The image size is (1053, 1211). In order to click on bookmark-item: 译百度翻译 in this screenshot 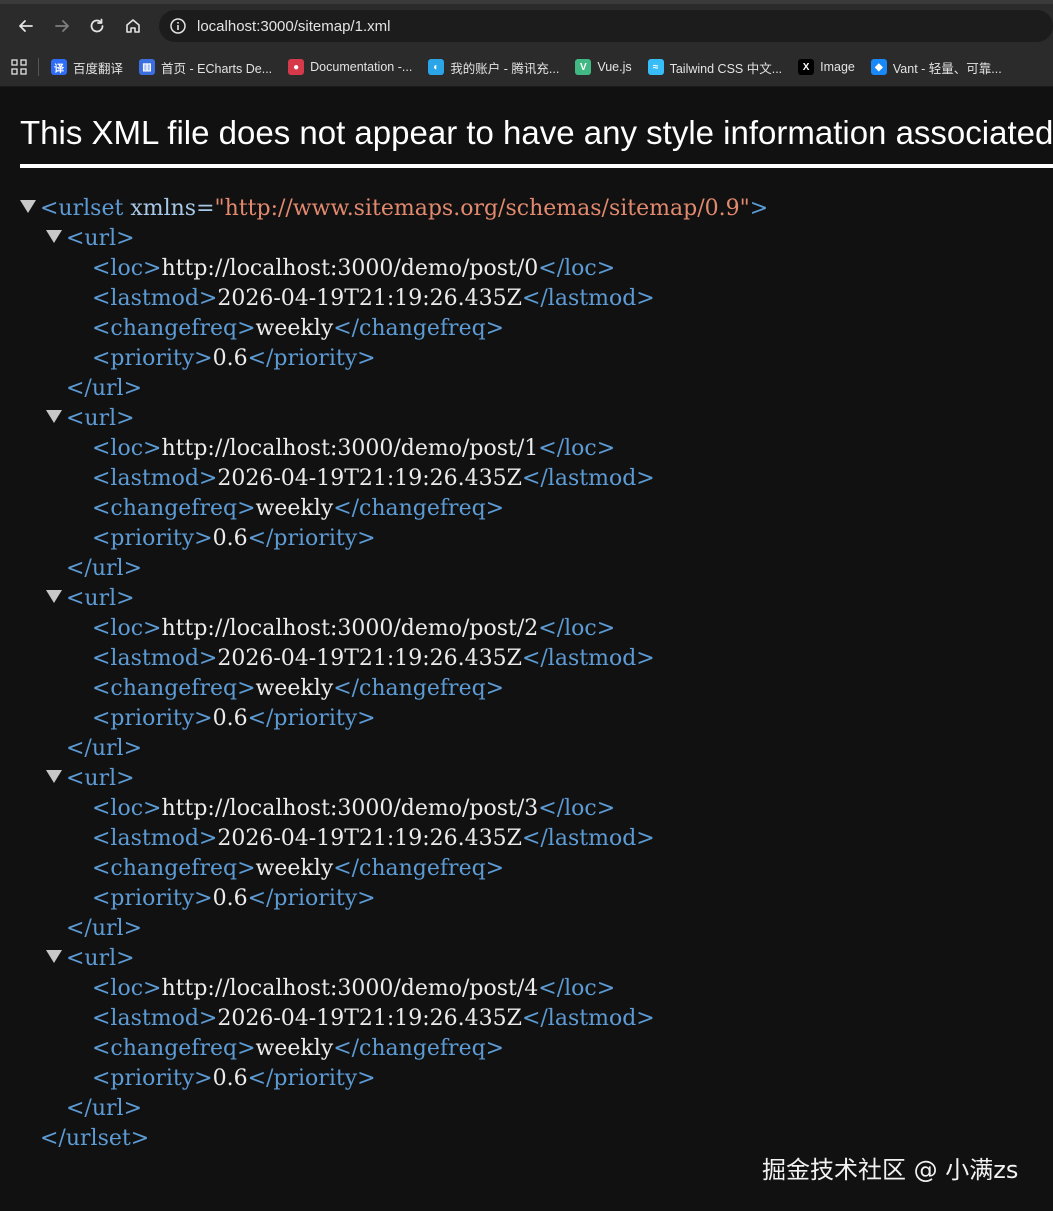, I will do `click(87, 67)`.